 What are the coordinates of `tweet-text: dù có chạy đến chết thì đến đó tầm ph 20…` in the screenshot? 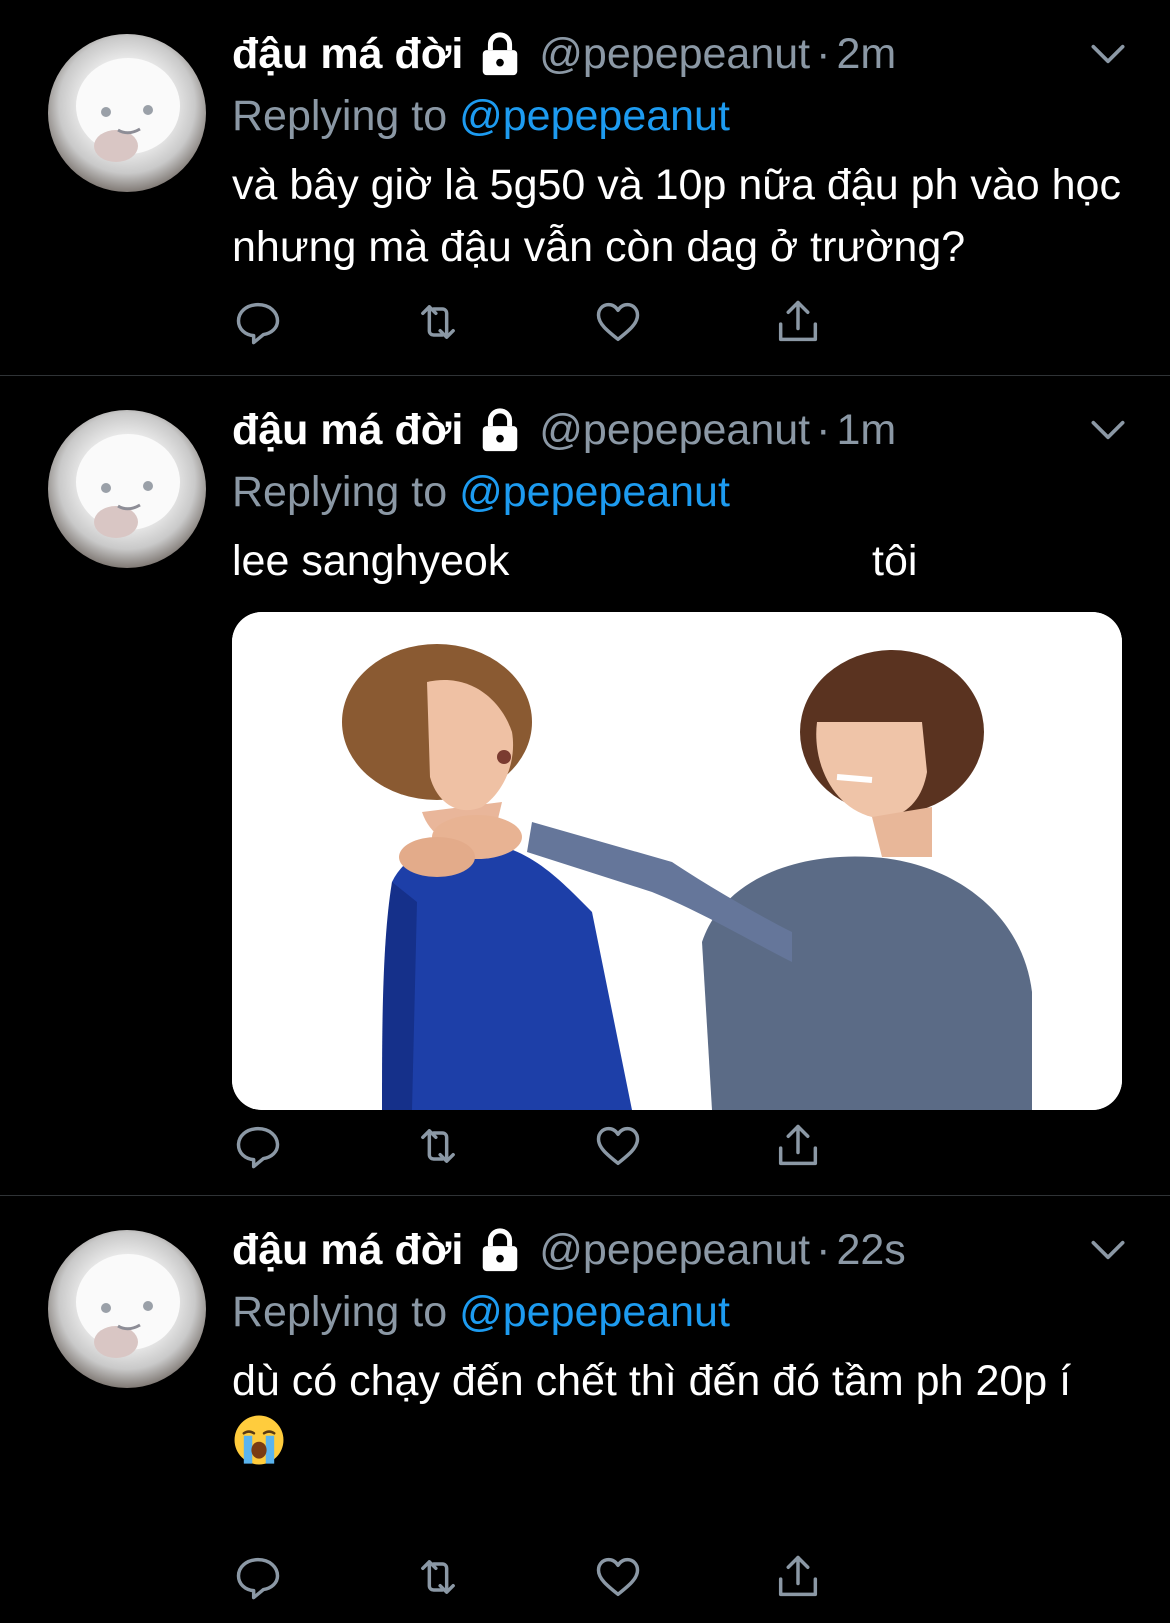 It's located at (681, 1412).